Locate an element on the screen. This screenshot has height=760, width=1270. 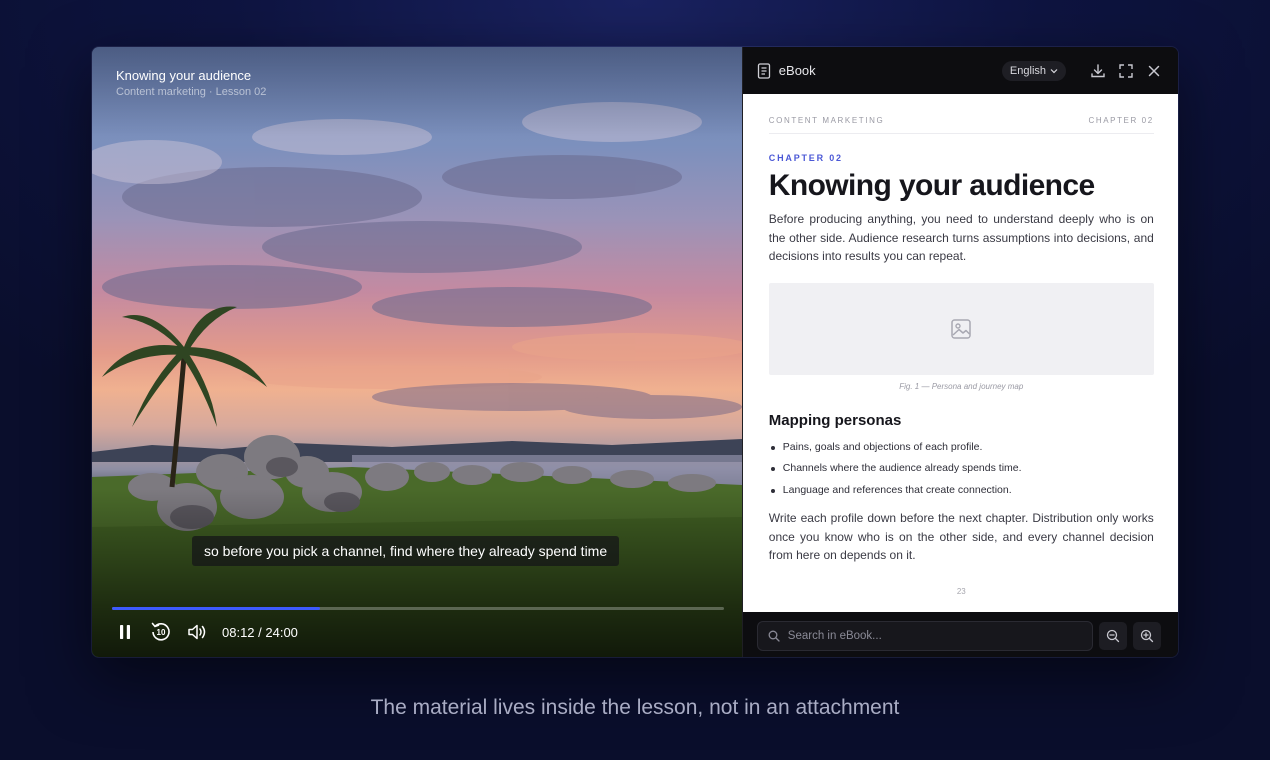
download-icon is located at coordinates (1098, 70).